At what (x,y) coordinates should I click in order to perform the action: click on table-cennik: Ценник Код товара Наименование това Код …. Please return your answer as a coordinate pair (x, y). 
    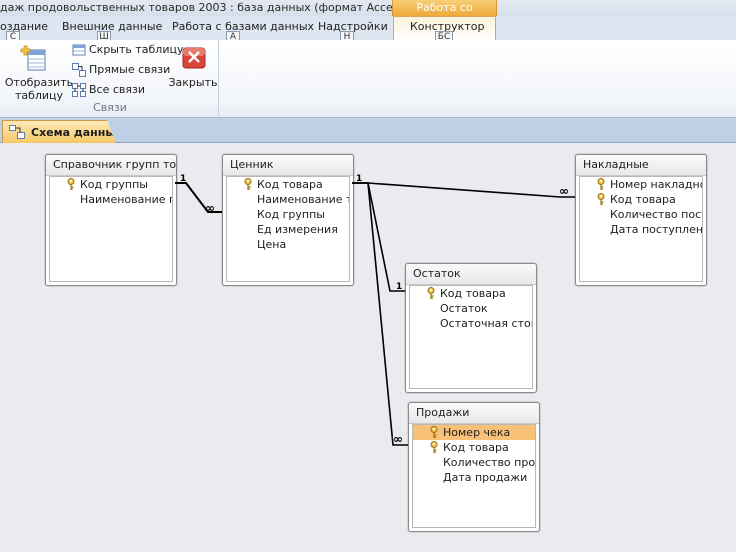
    Looking at the image, I should click on (288, 220).